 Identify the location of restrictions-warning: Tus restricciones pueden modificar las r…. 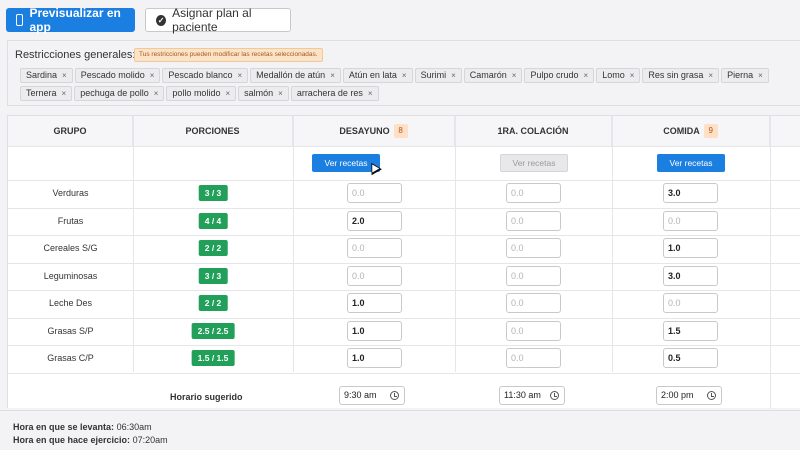
(228, 55).